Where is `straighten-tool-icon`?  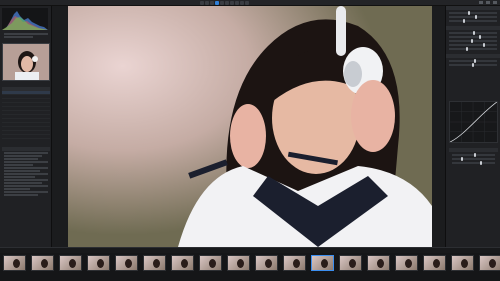
straighten-tool-icon is located at coordinates (212, 3).